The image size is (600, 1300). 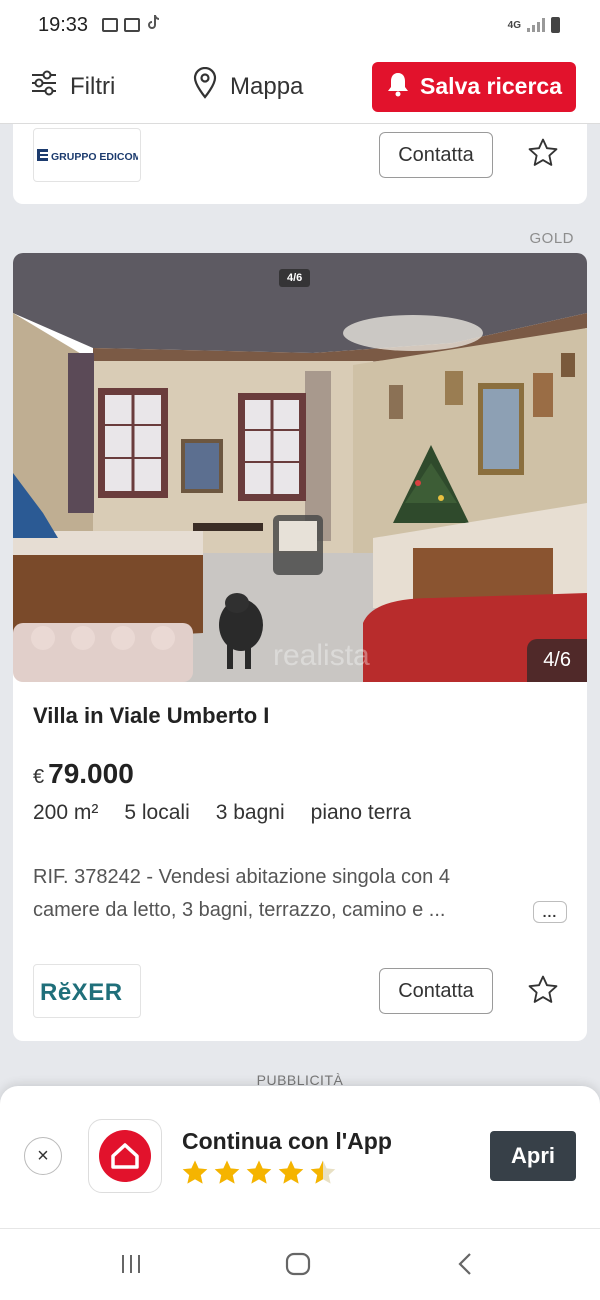 What do you see at coordinates (267, 86) in the screenshot?
I see `map-label: Mappa` at bounding box center [267, 86].